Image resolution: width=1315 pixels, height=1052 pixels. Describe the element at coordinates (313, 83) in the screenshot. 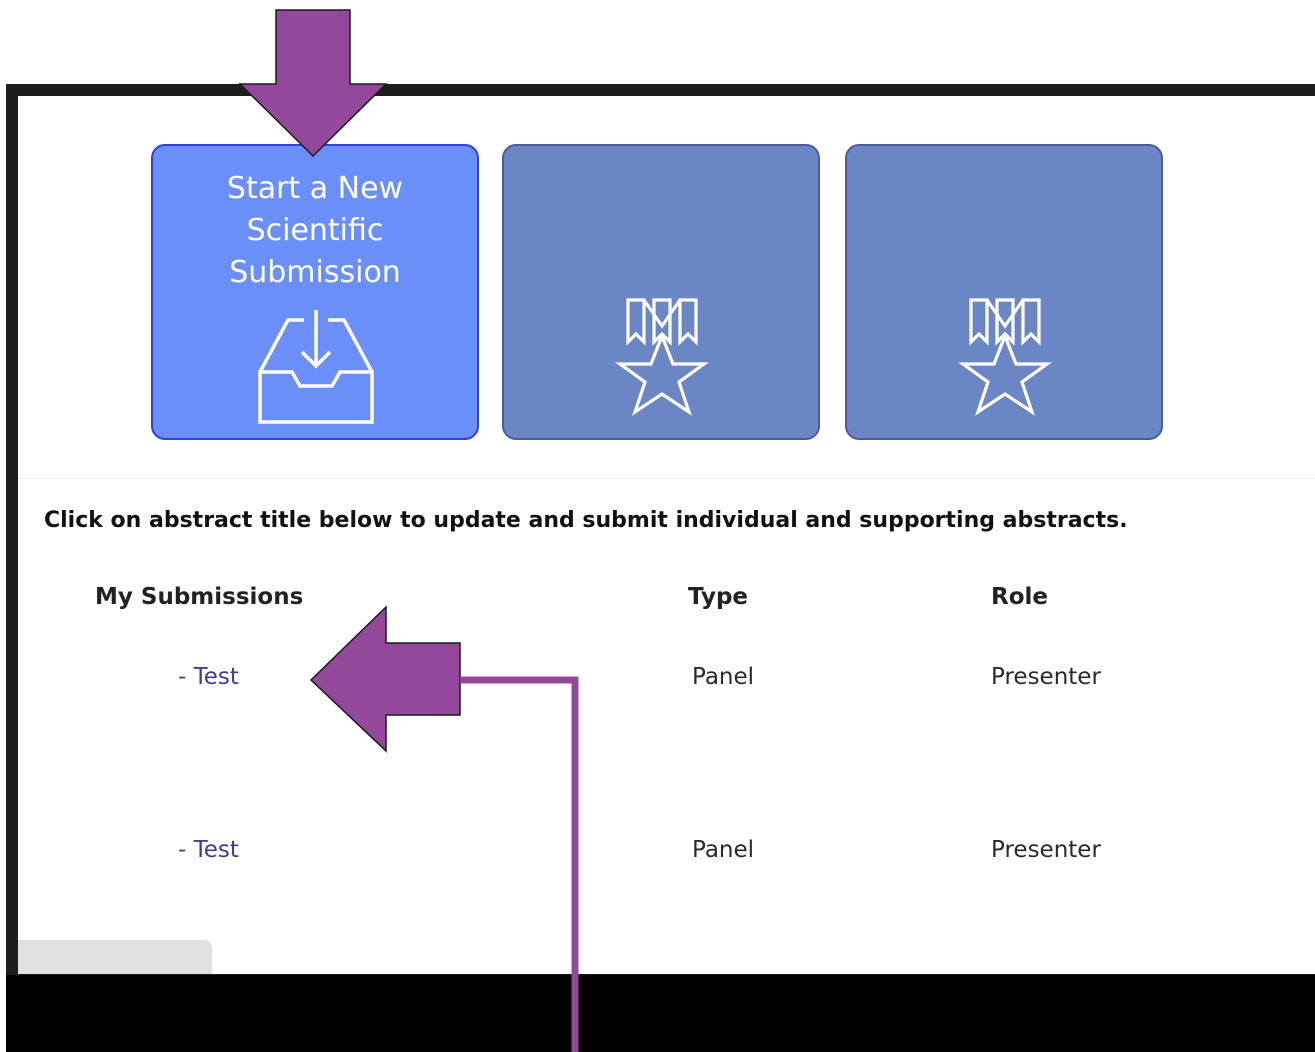

I see `down-arrow-annotation` at that location.